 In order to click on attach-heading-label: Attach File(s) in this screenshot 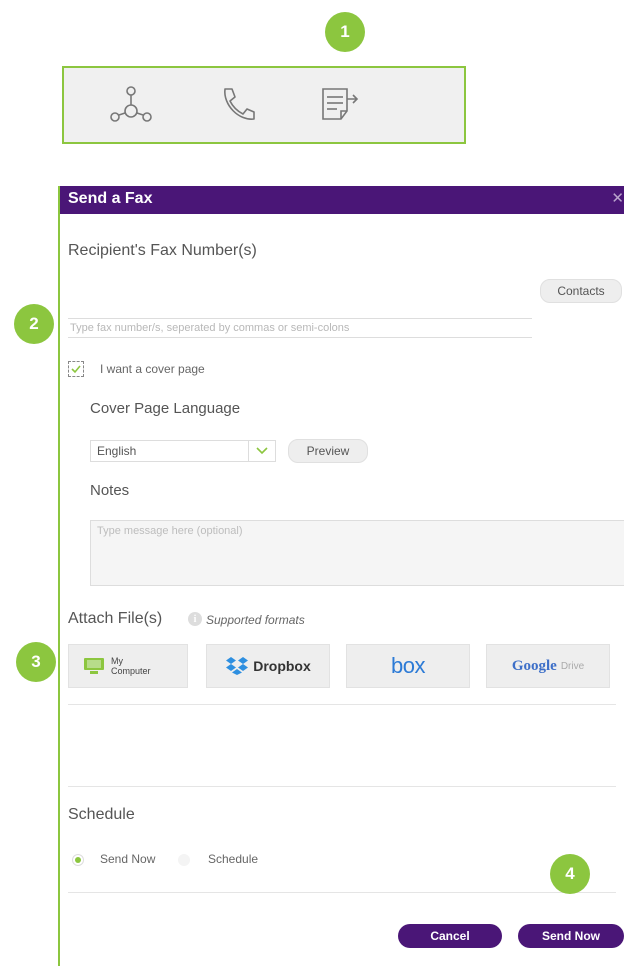, I will do `click(115, 618)`.